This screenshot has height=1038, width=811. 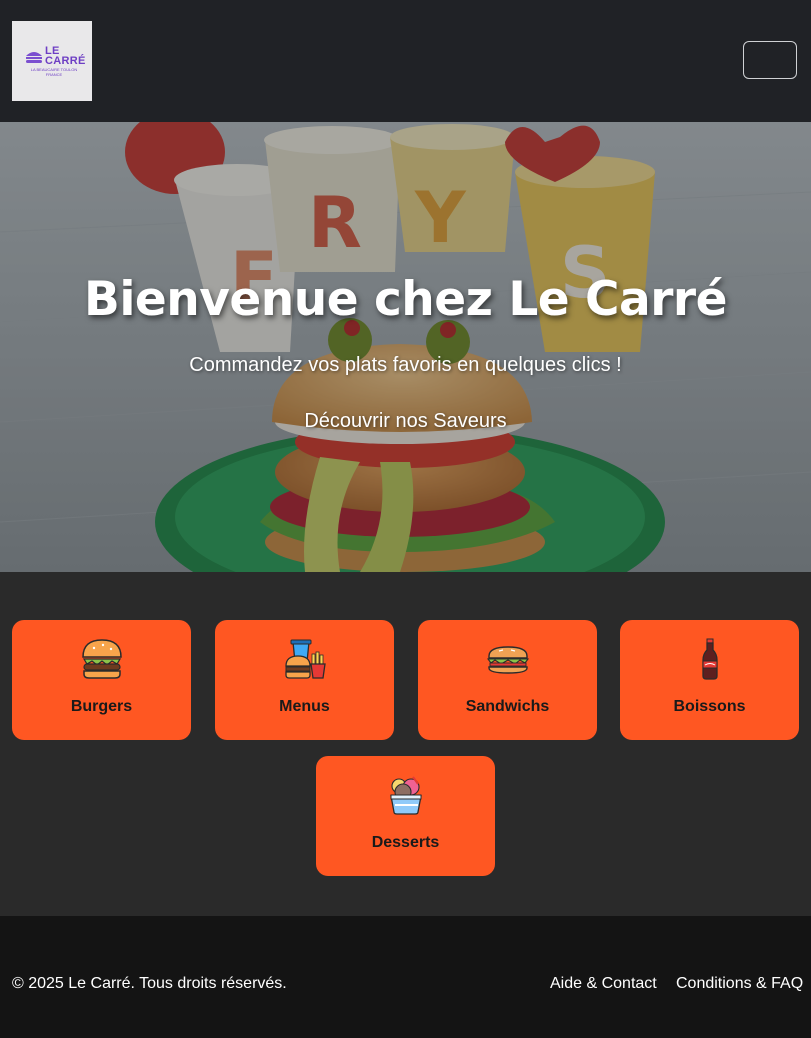 What do you see at coordinates (101, 660) in the screenshot?
I see `burger-icon` at bounding box center [101, 660].